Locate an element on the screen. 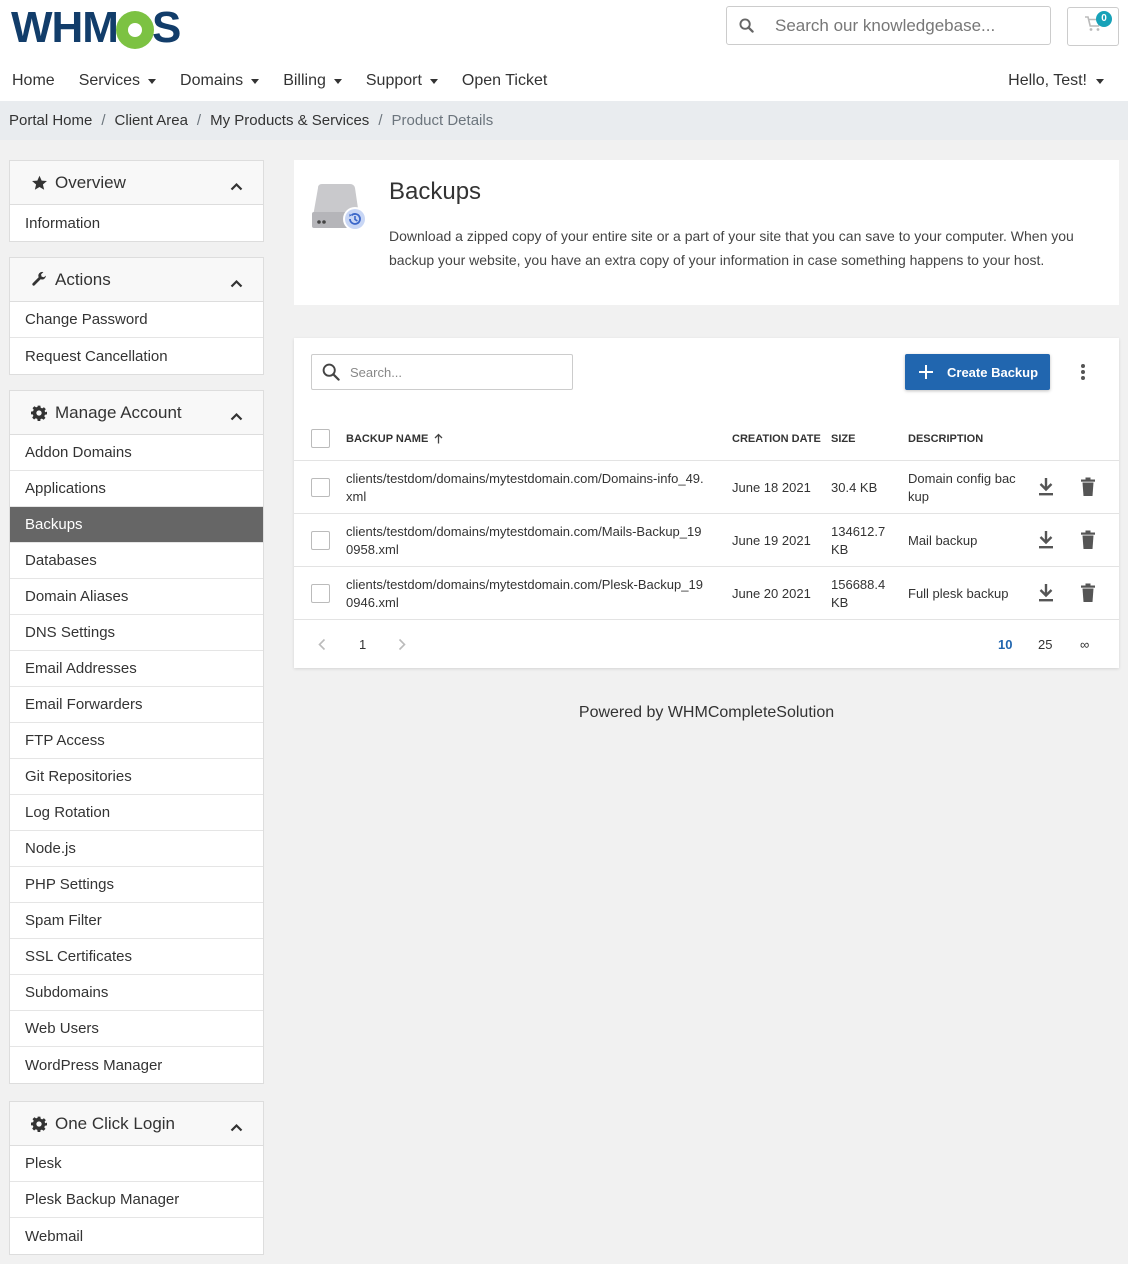 The image size is (1128, 1264). user-menu: Hello, Test! is located at coordinates (1056, 81).